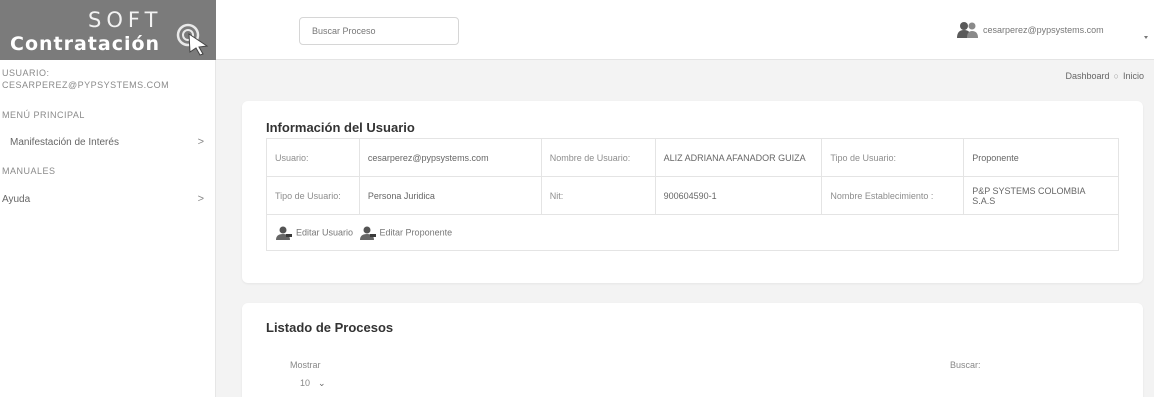 This screenshot has width=1154, height=397. What do you see at coordinates (1133, 76) in the screenshot?
I see `breadcrumb-inicio: Inicio` at bounding box center [1133, 76].